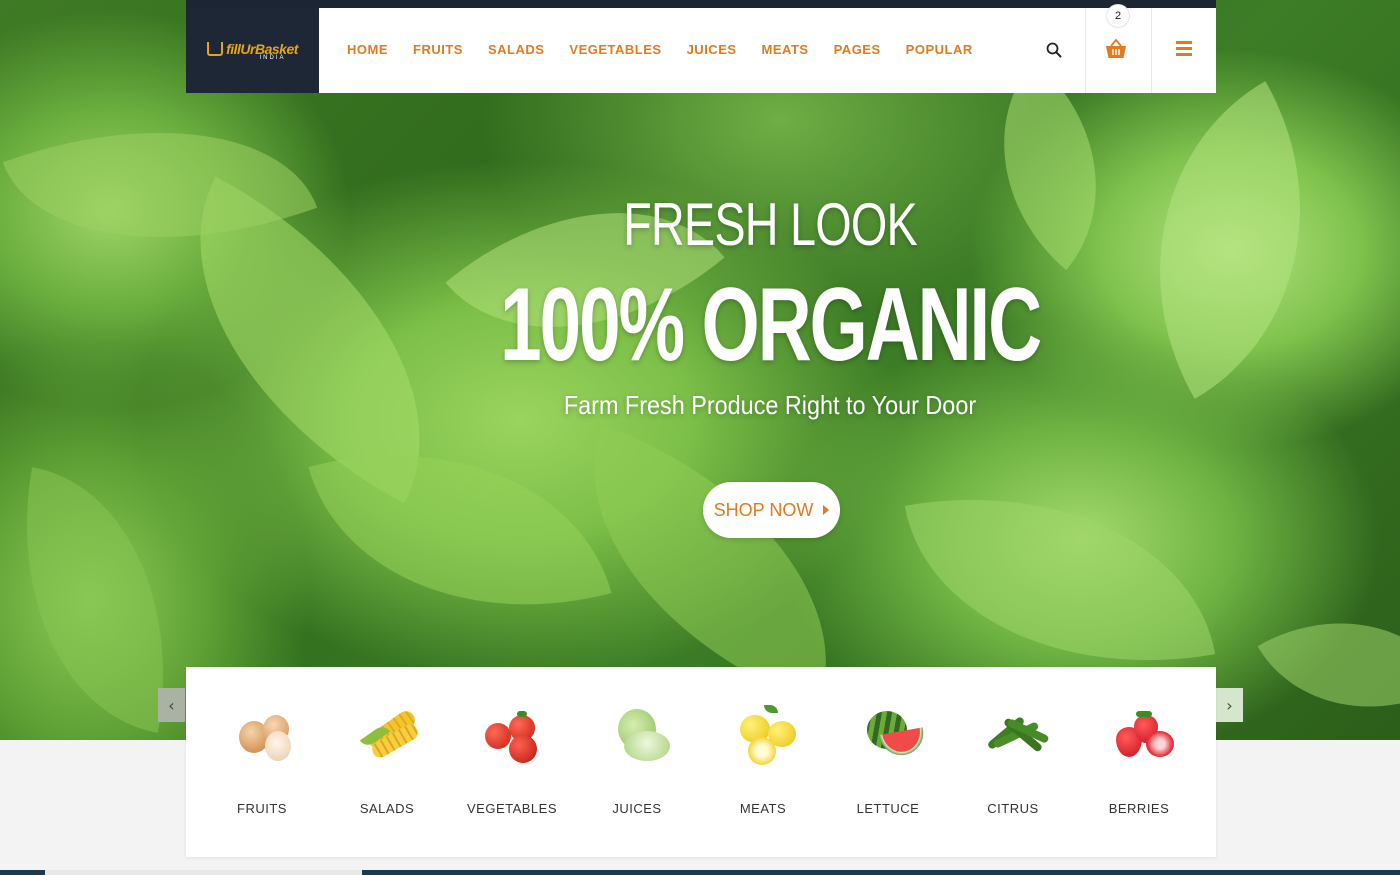  I want to click on category-item-salads: SALADS, so click(387, 751).